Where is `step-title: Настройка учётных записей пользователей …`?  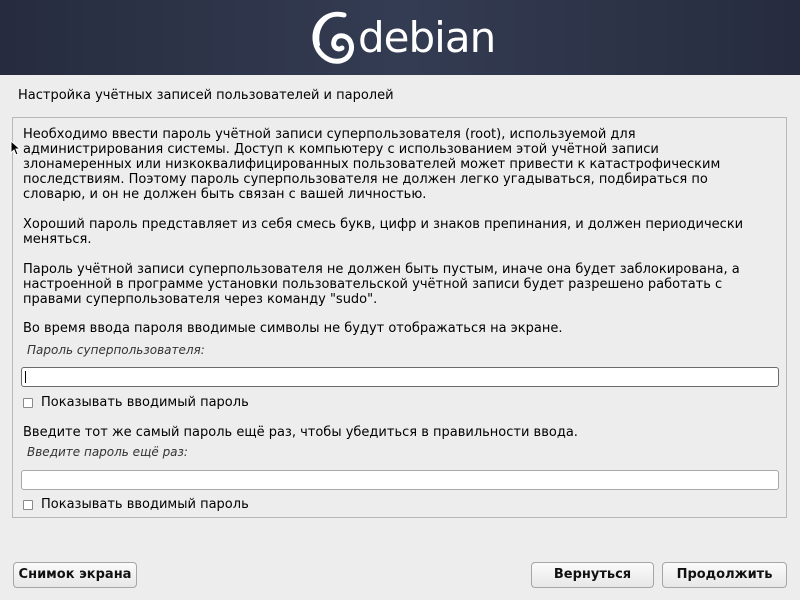 step-title: Настройка учётных записей пользователей … is located at coordinates (206, 95).